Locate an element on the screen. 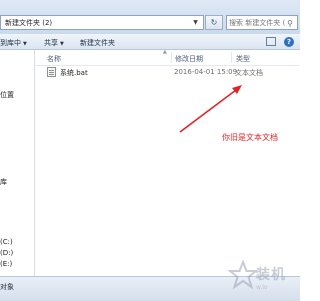 The image size is (320, 301). watermark-url: w.lo is located at coordinates (262, 287).